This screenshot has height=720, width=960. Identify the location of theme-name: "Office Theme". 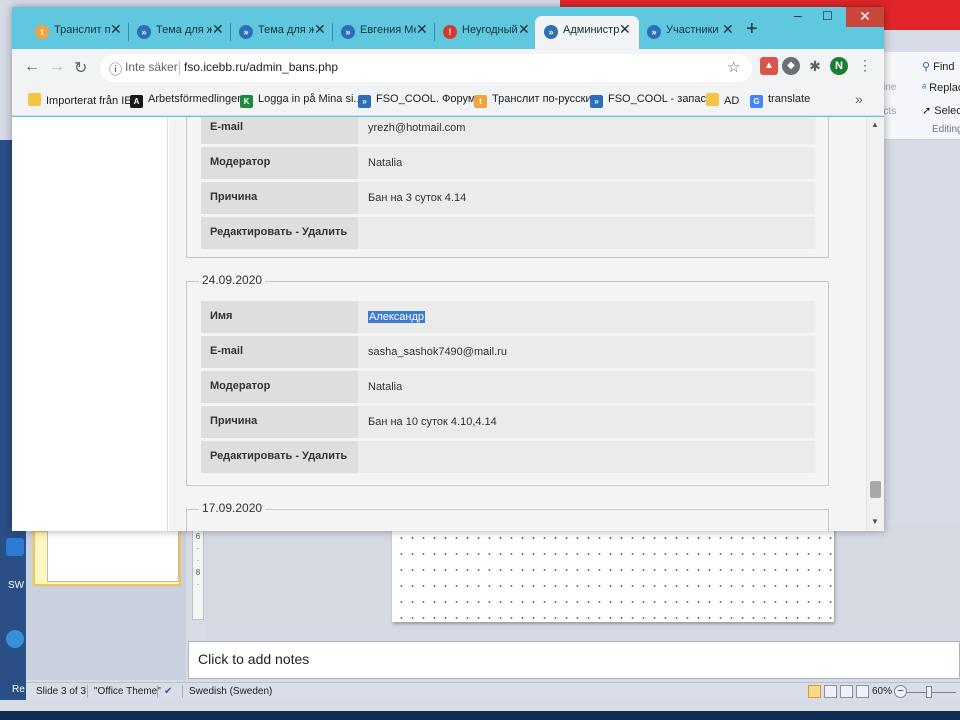
(127, 691).